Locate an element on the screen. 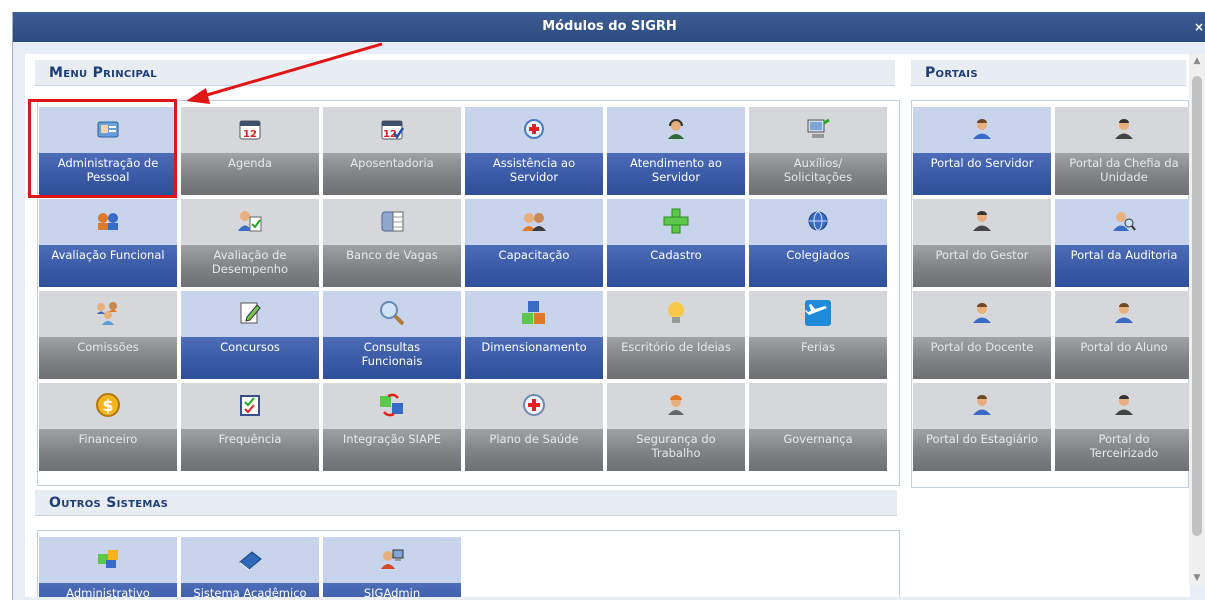 This screenshot has height=600, width=1205. section-outros-sistemas: Outros Sistemas is located at coordinates (466, 503).